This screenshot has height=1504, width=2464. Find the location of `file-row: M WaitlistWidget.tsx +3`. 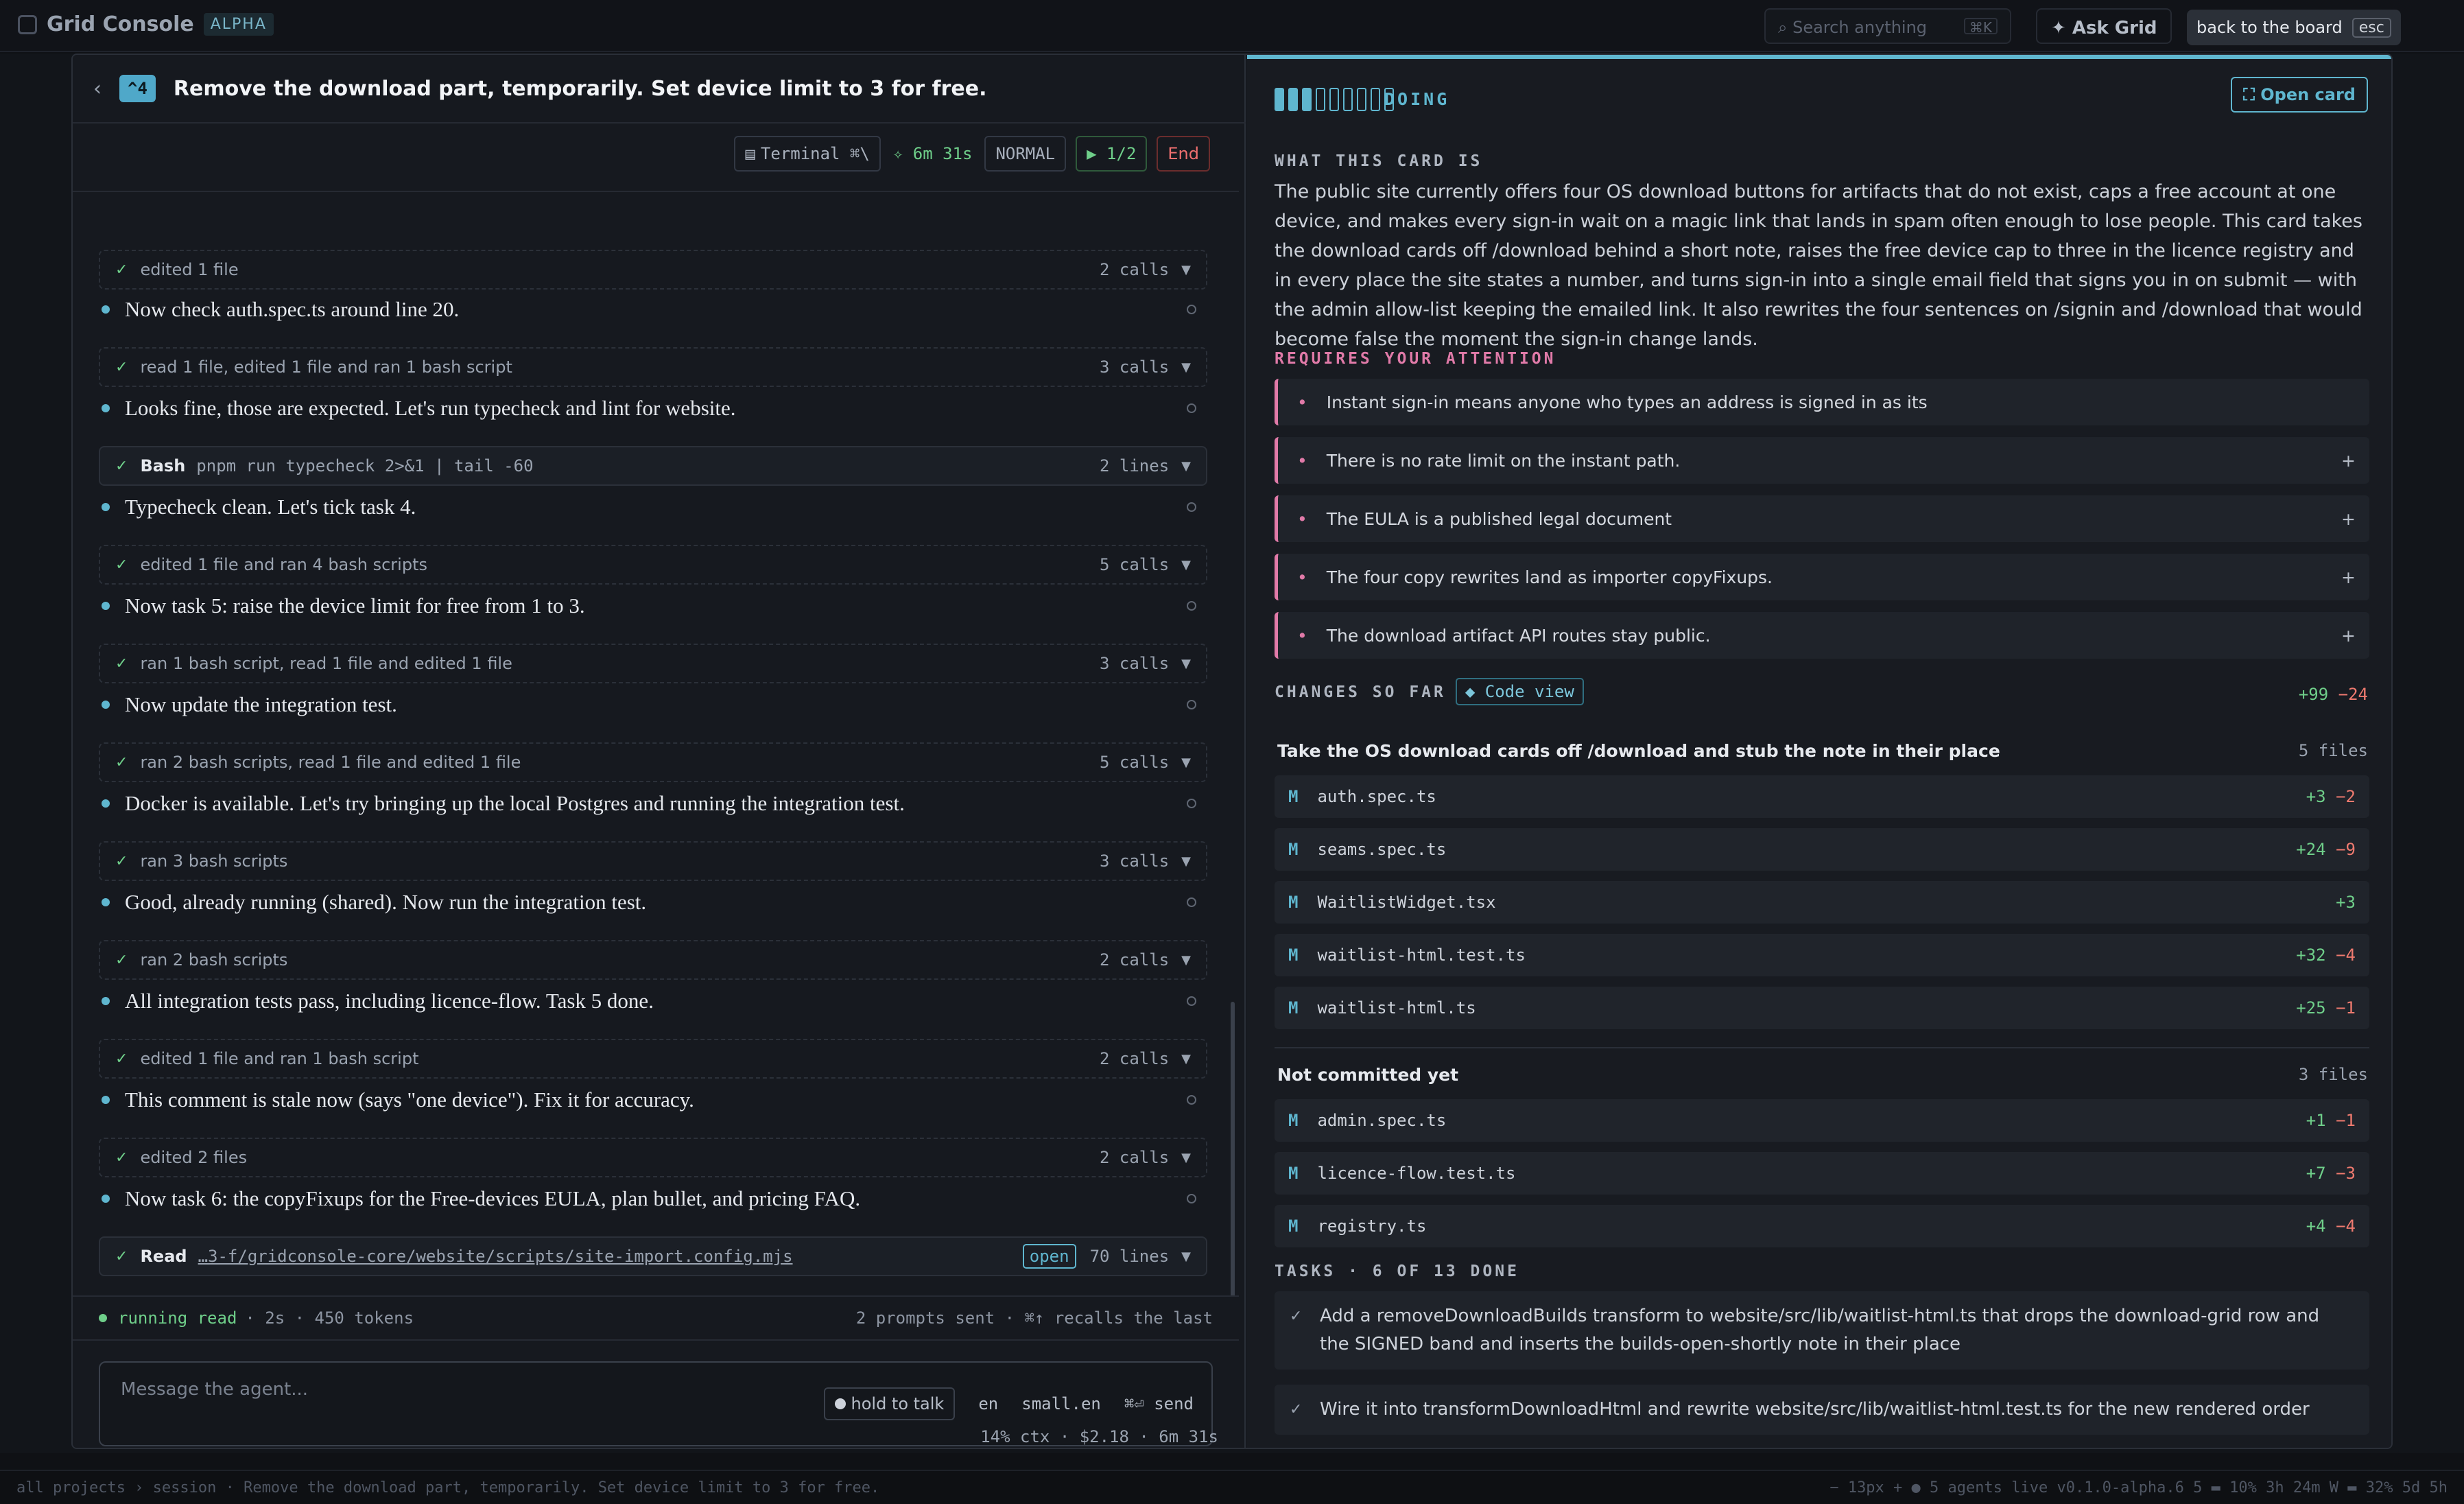

file-row: M WaitlistWidget.tsx +3 is located at coordinates (1822, 903).